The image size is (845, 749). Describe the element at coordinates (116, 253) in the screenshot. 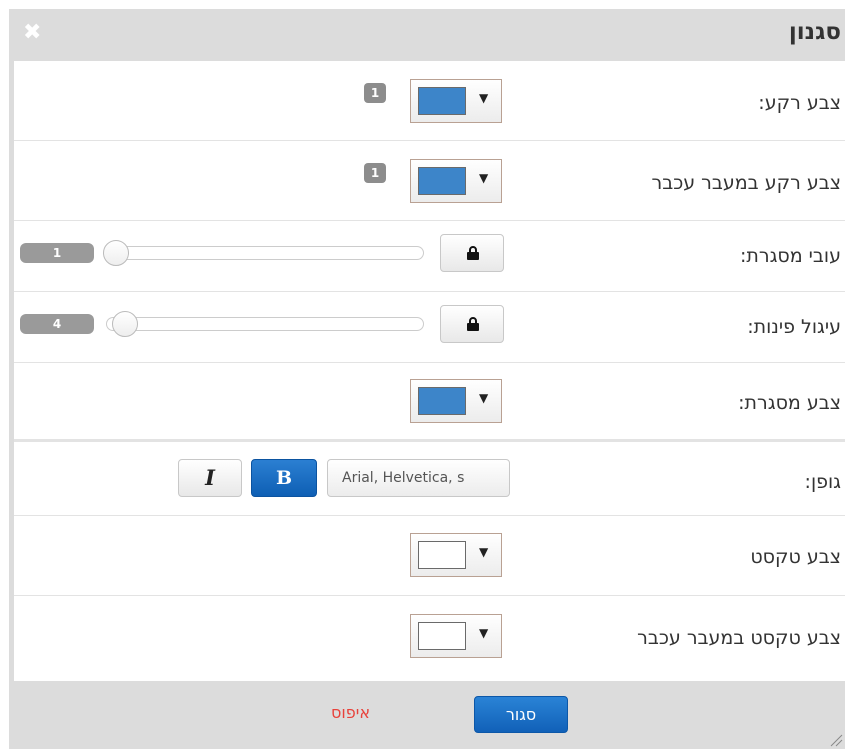

I see `border-width-slider-handle` at that location.